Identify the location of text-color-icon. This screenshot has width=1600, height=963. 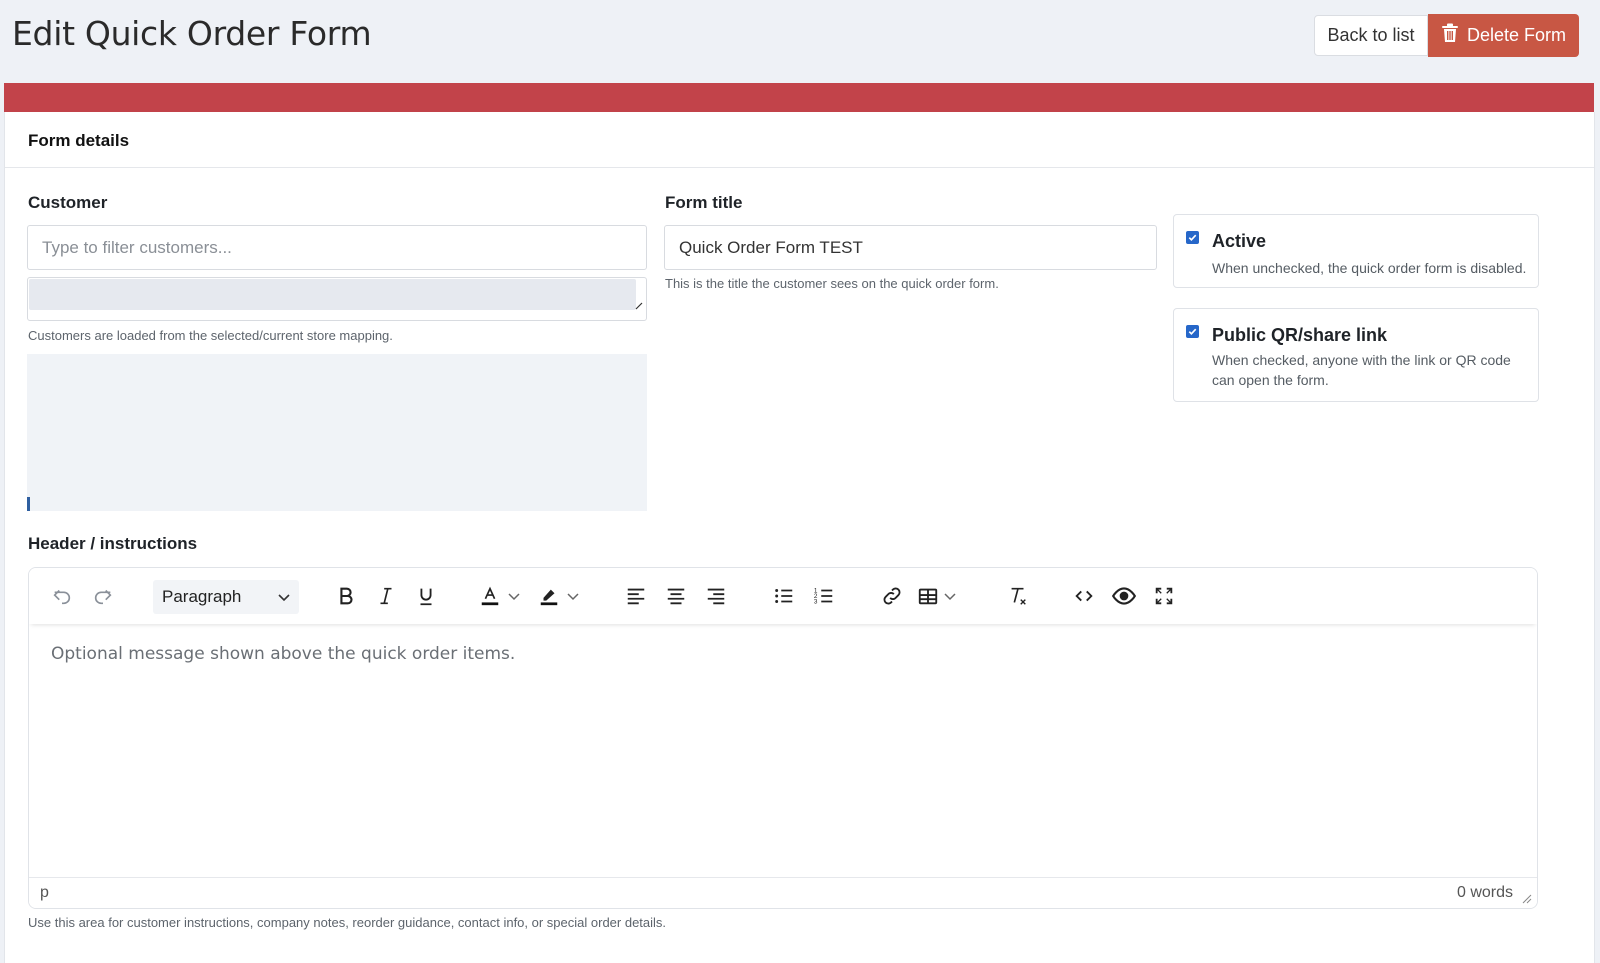
(505, 596).